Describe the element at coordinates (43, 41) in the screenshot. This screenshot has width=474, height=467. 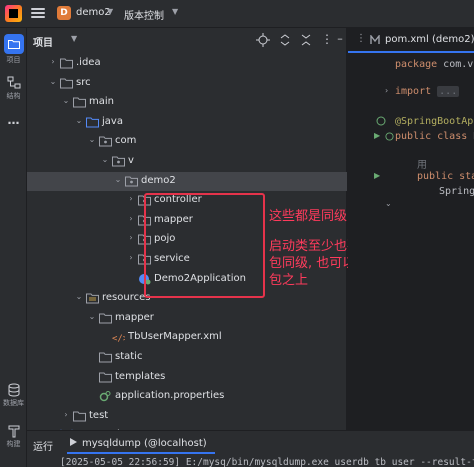
I see `project-panel-title: 项目` at that location.